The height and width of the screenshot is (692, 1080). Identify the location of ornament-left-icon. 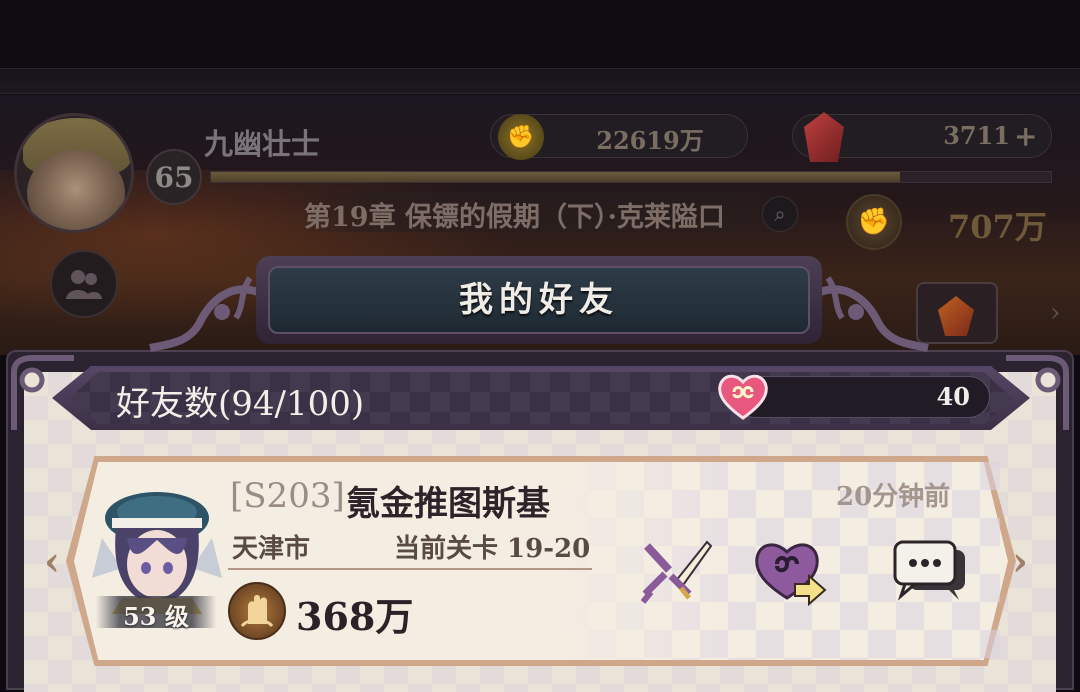
(204, 314).